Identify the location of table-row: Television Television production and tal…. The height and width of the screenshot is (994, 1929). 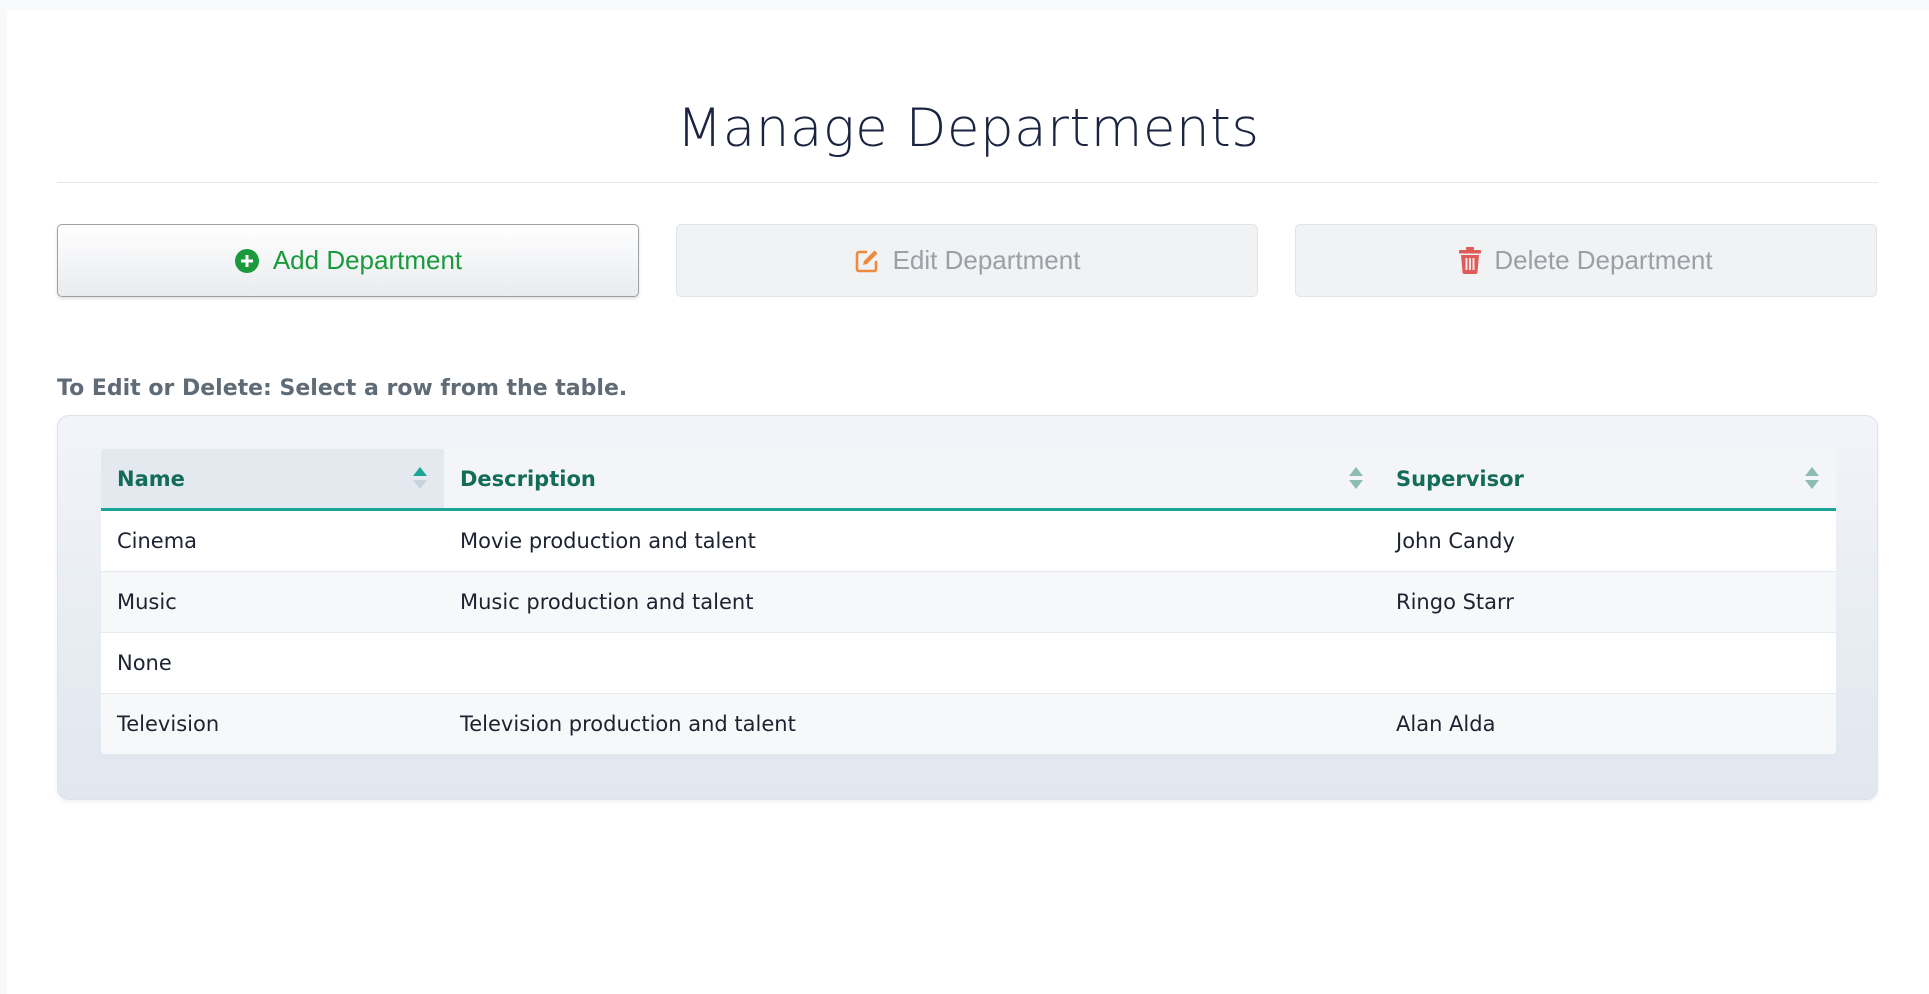
(968, 723).